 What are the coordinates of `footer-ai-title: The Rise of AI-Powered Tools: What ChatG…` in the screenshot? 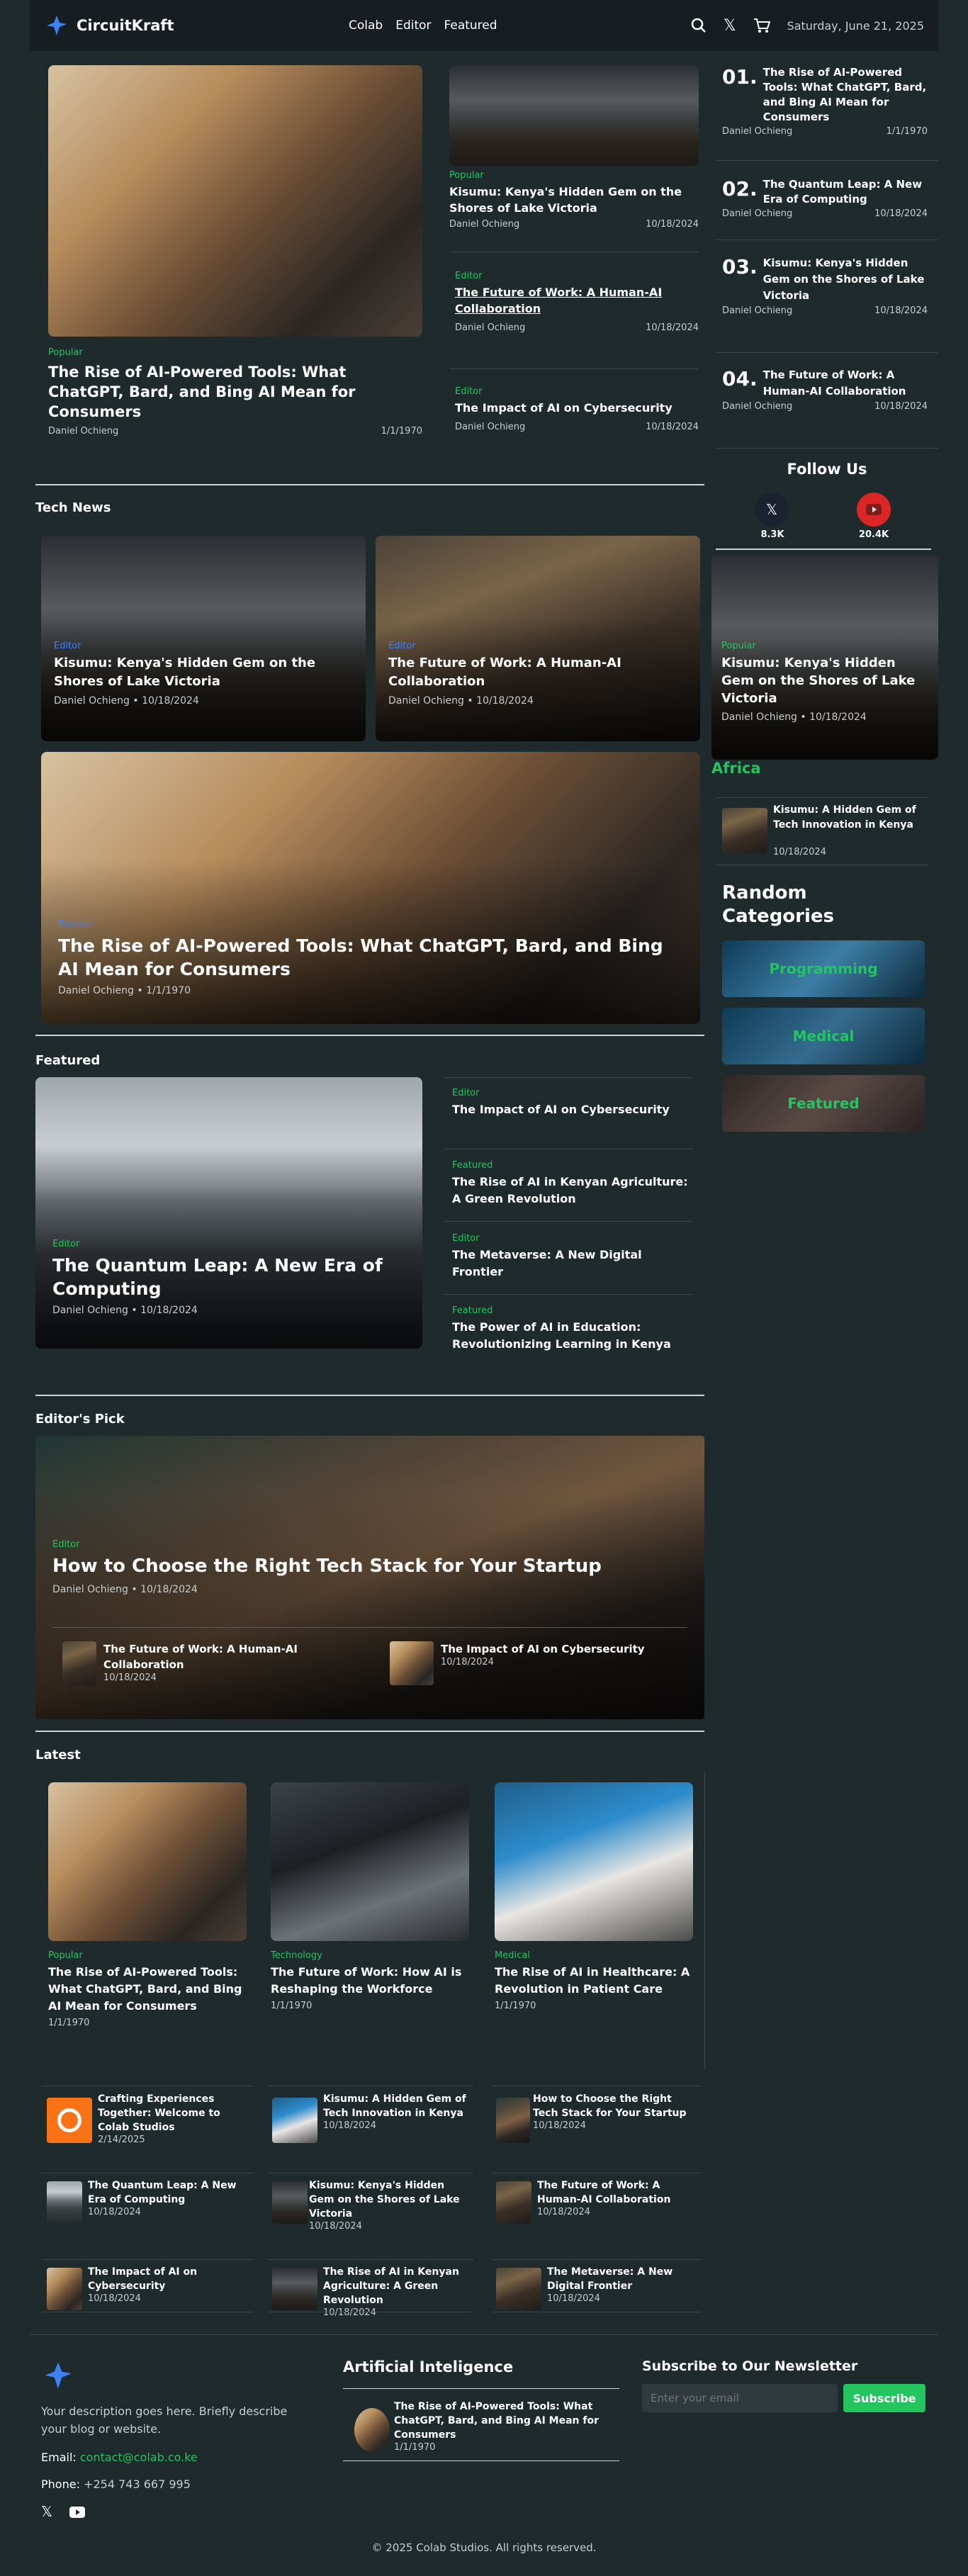 It's located at (500, 2421).